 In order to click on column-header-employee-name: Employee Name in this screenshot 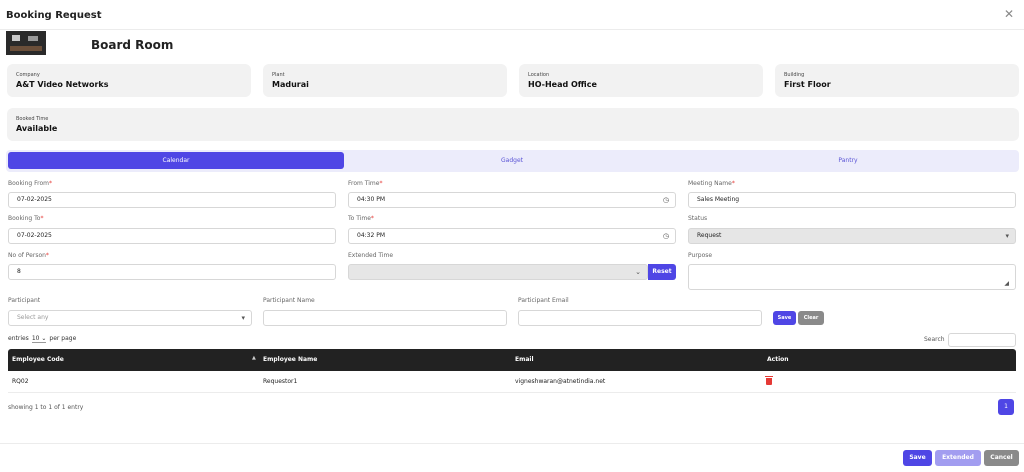, I will do `click(290, 360)`.